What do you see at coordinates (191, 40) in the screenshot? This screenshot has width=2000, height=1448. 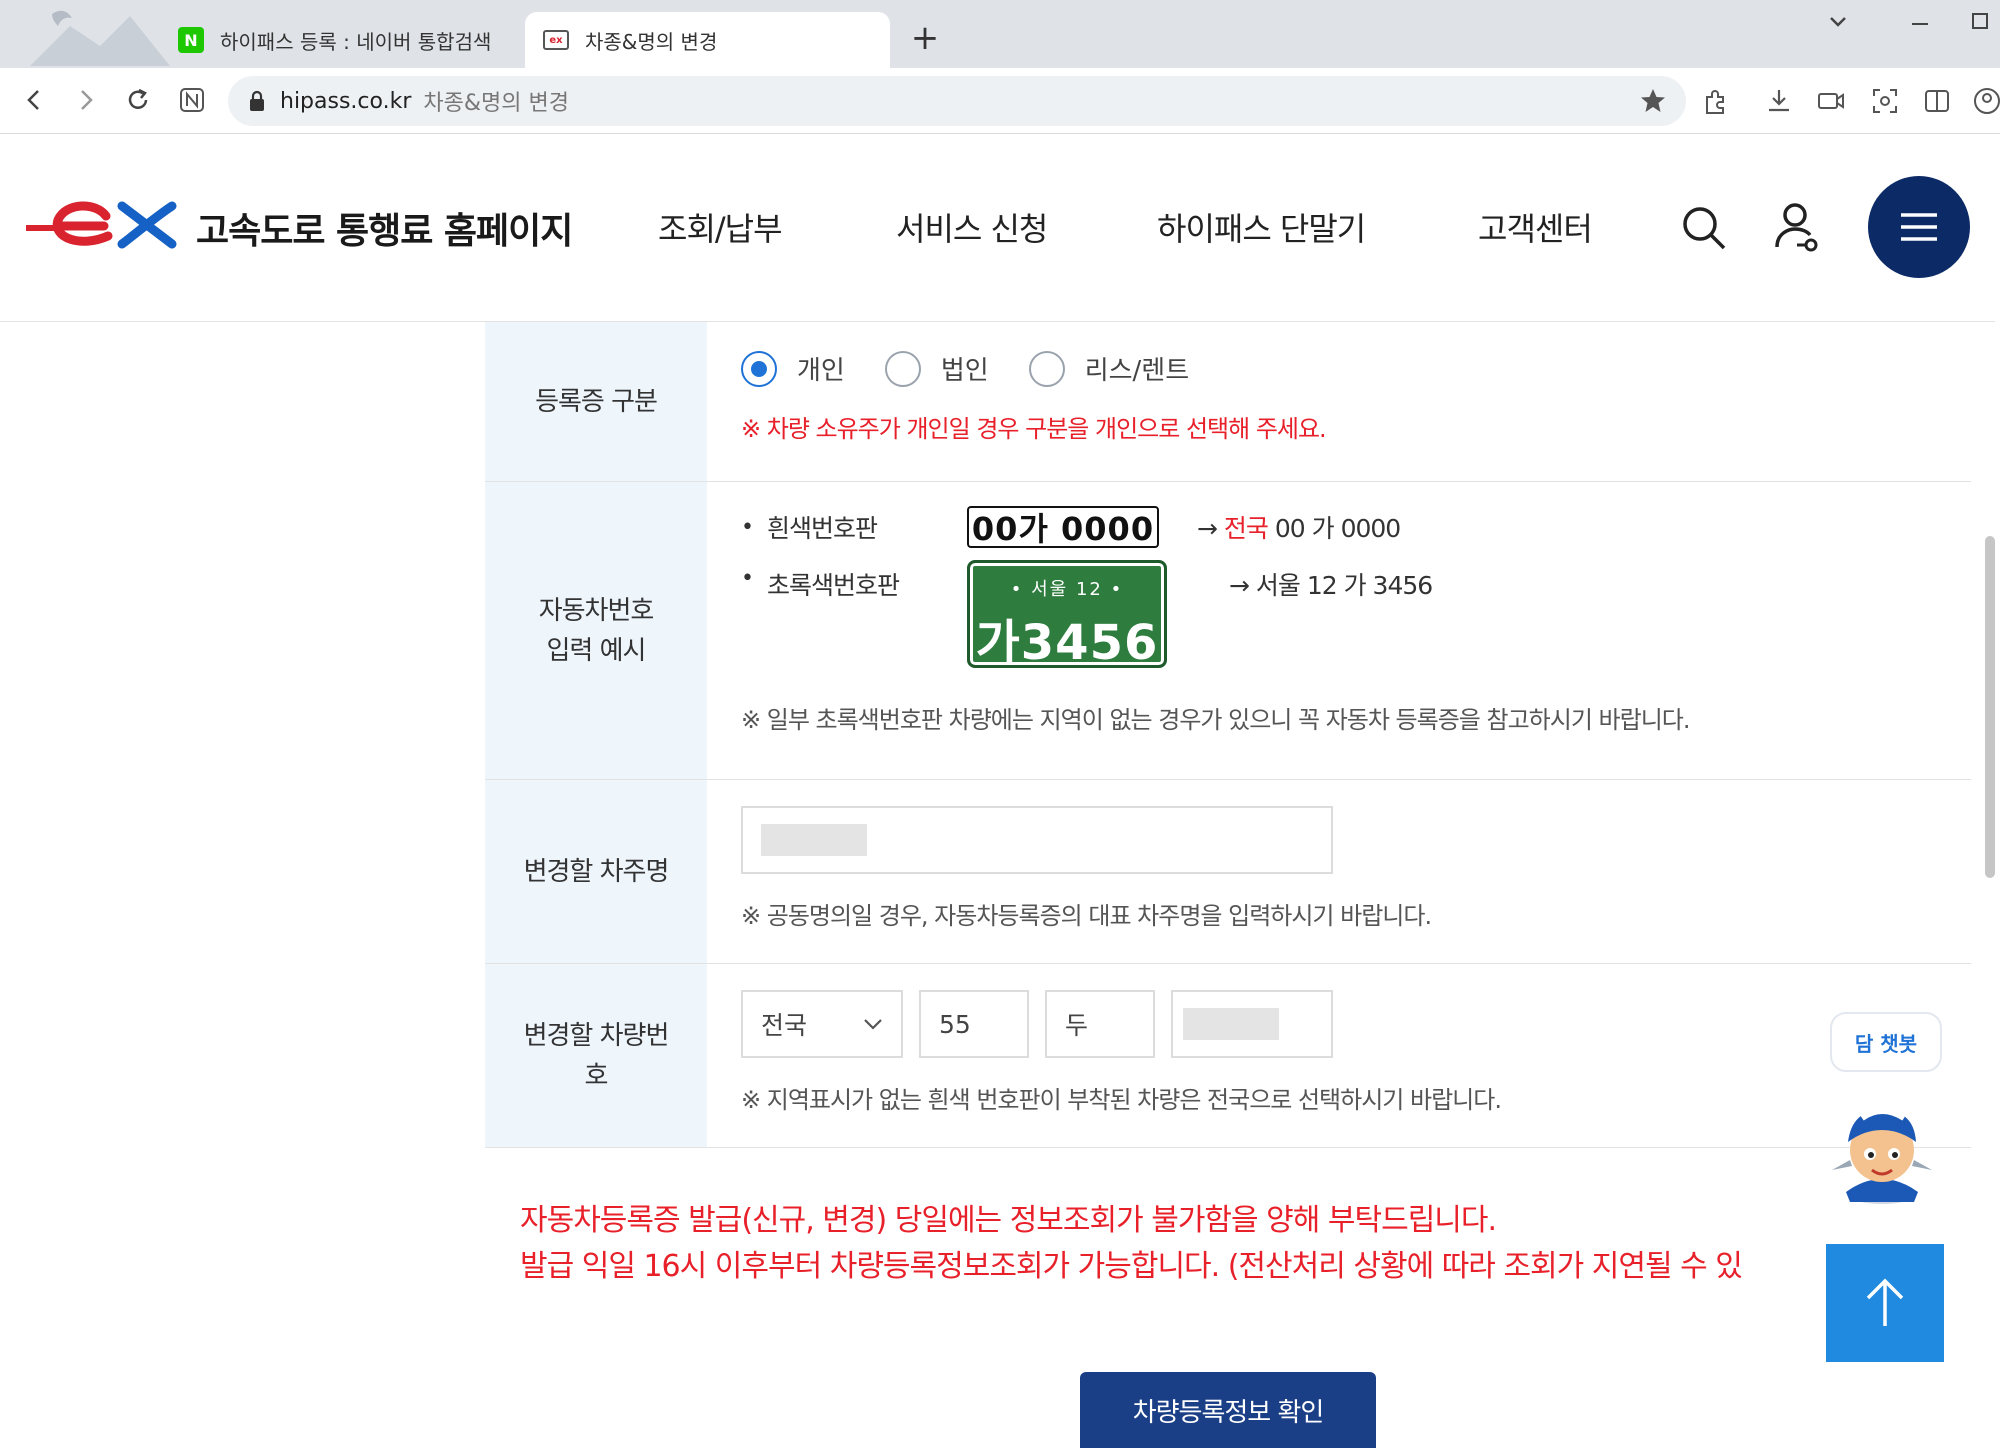 I see `naver-icon: N` at bounding box center [191, 40].